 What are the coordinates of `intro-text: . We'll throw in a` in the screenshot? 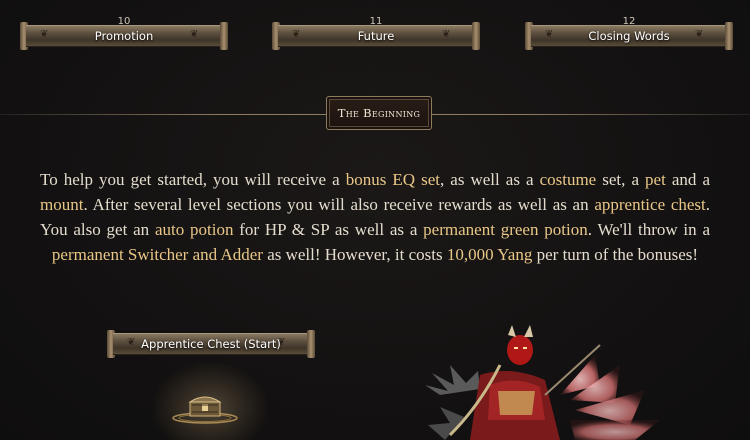 It's located at (648, 229).